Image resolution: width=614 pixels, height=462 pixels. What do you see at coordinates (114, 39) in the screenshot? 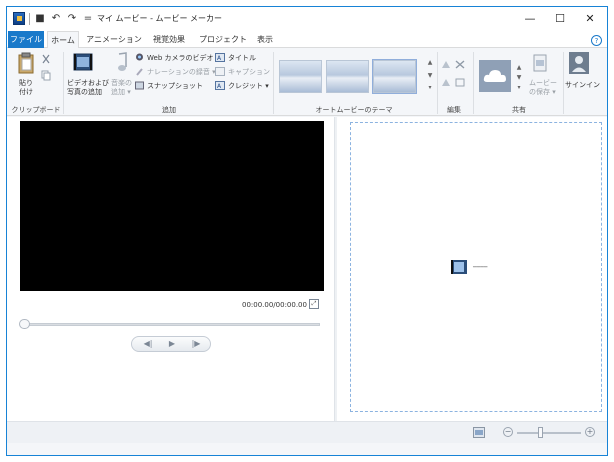
I see `tab-animation: アニメーション` at bounding box center [114, 39].